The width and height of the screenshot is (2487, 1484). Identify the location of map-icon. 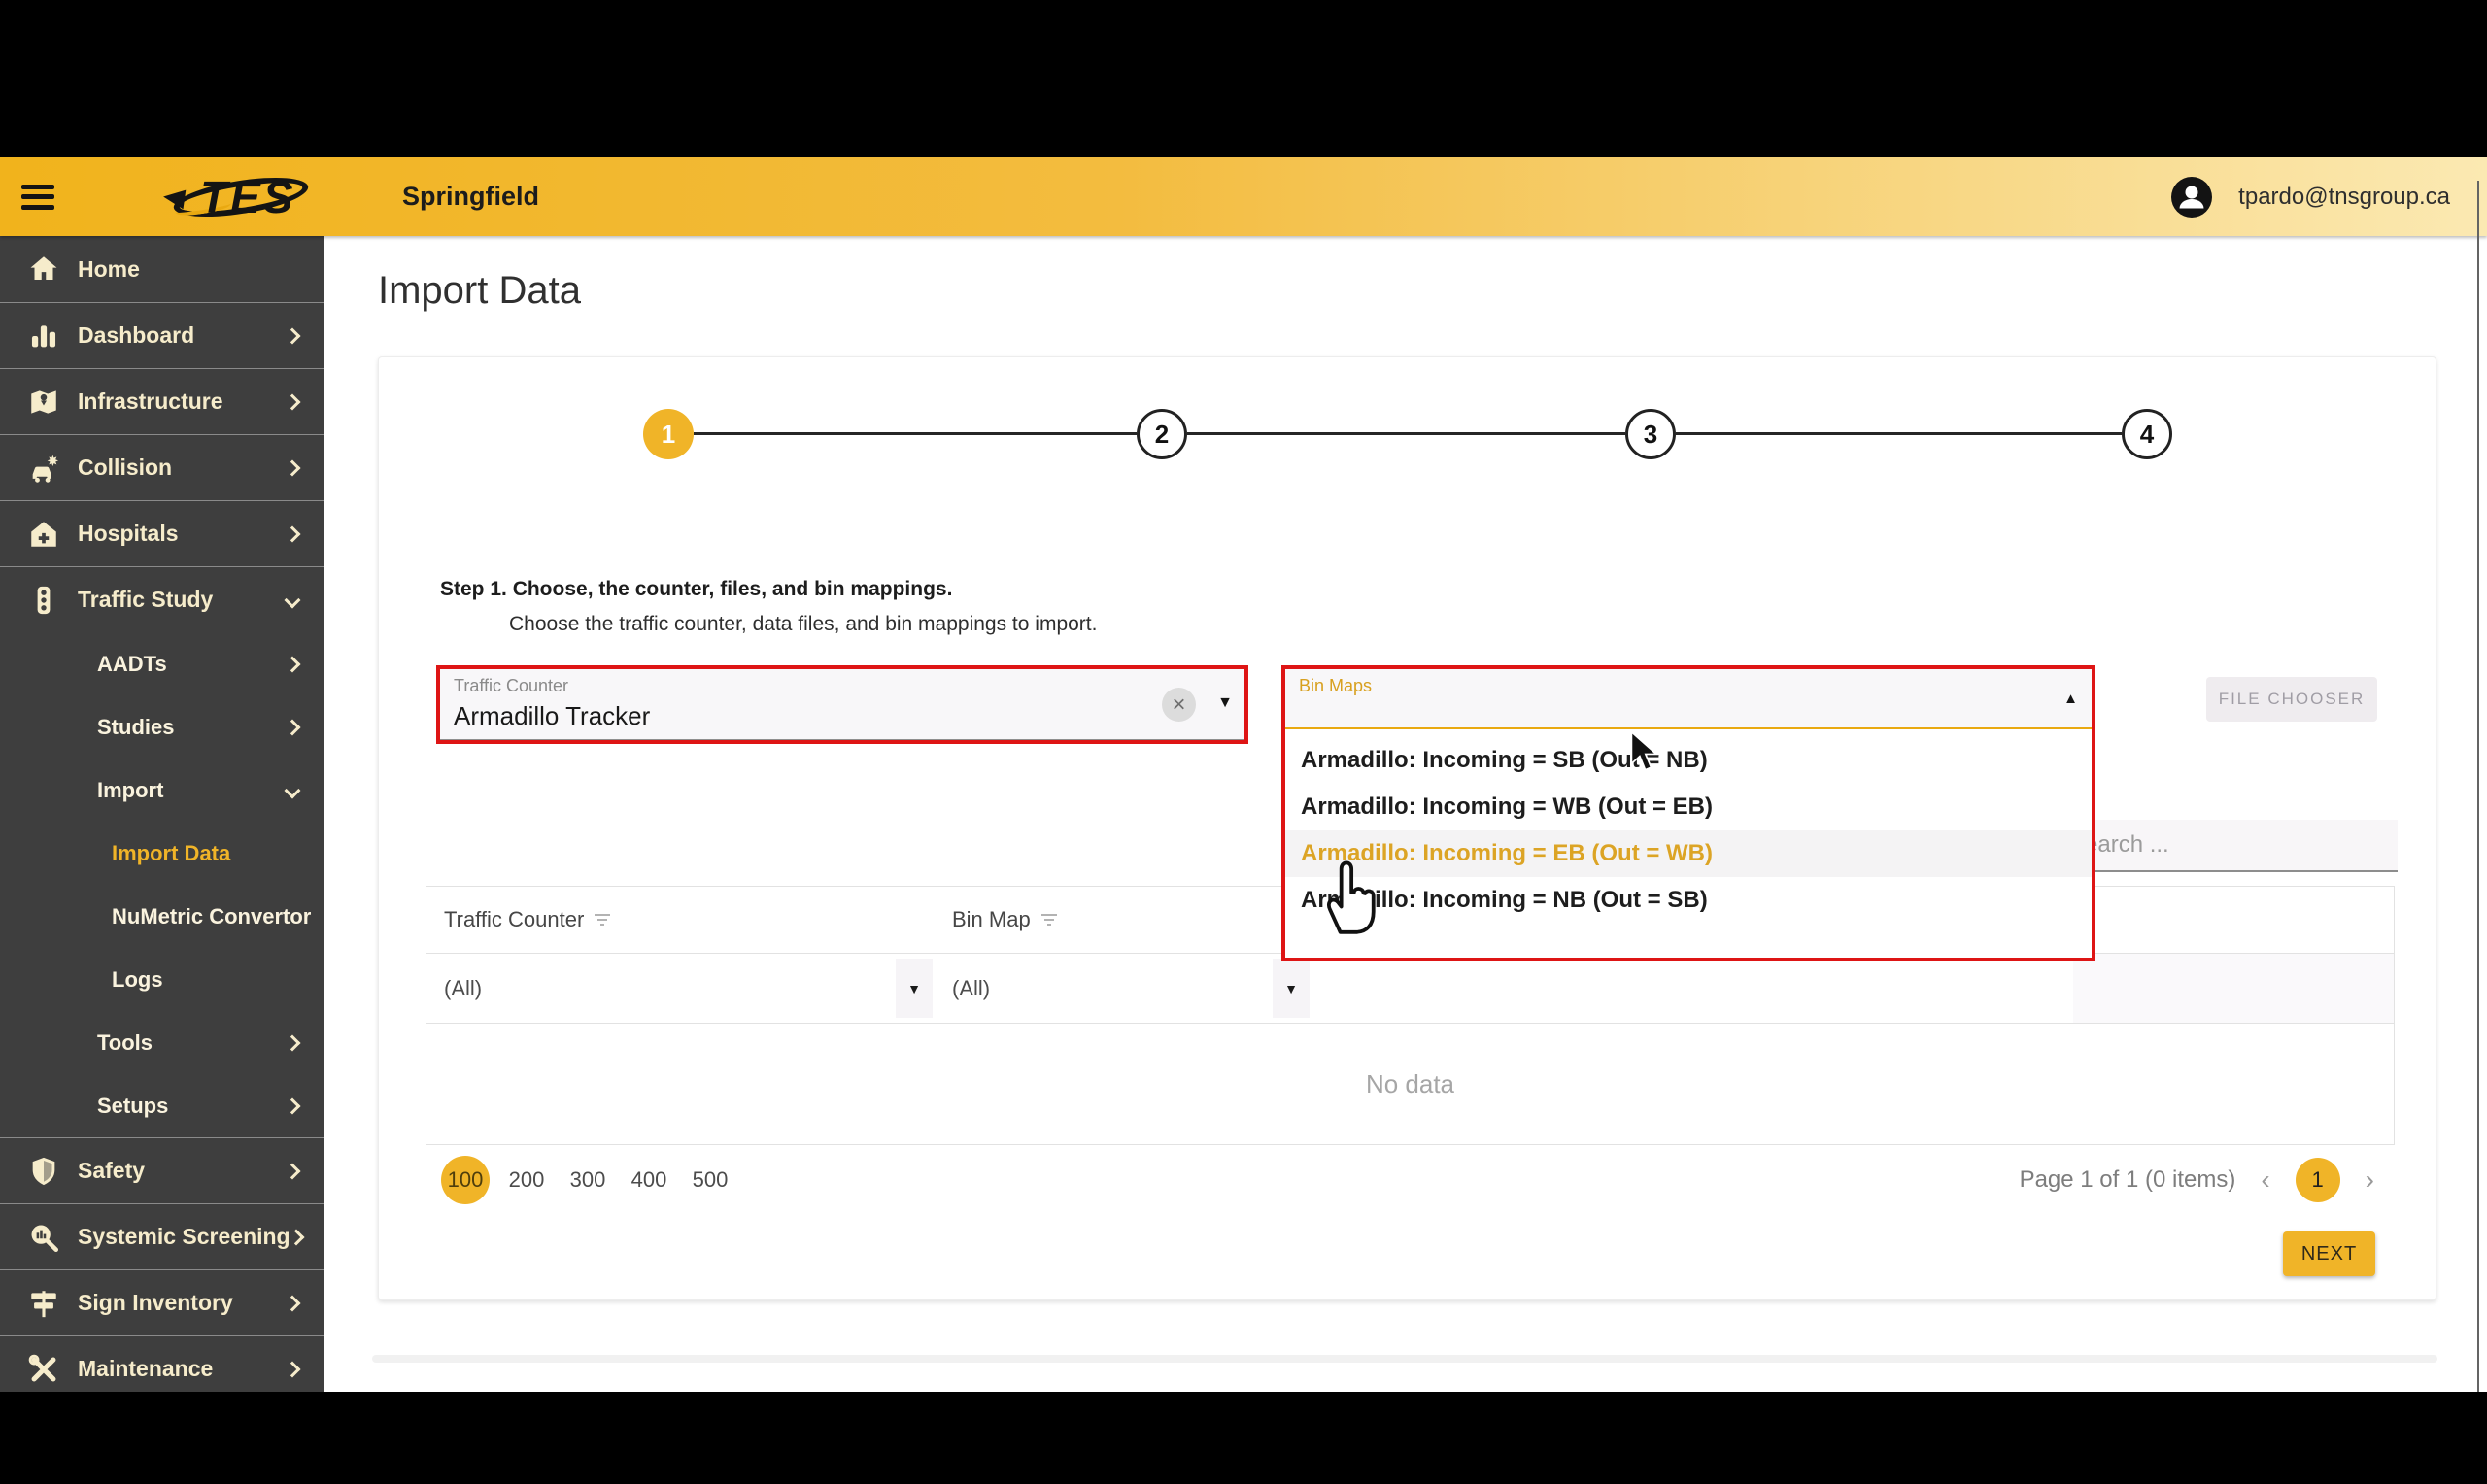
(43, 401).